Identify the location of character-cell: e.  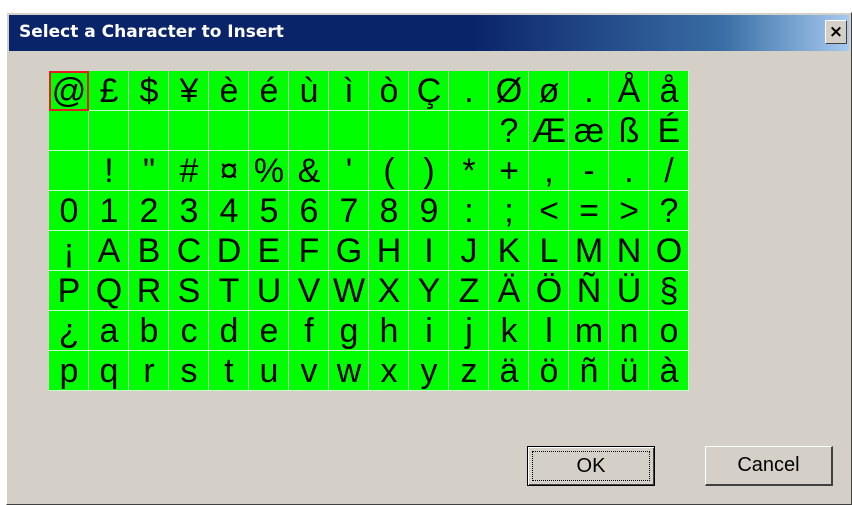
(269, 331).